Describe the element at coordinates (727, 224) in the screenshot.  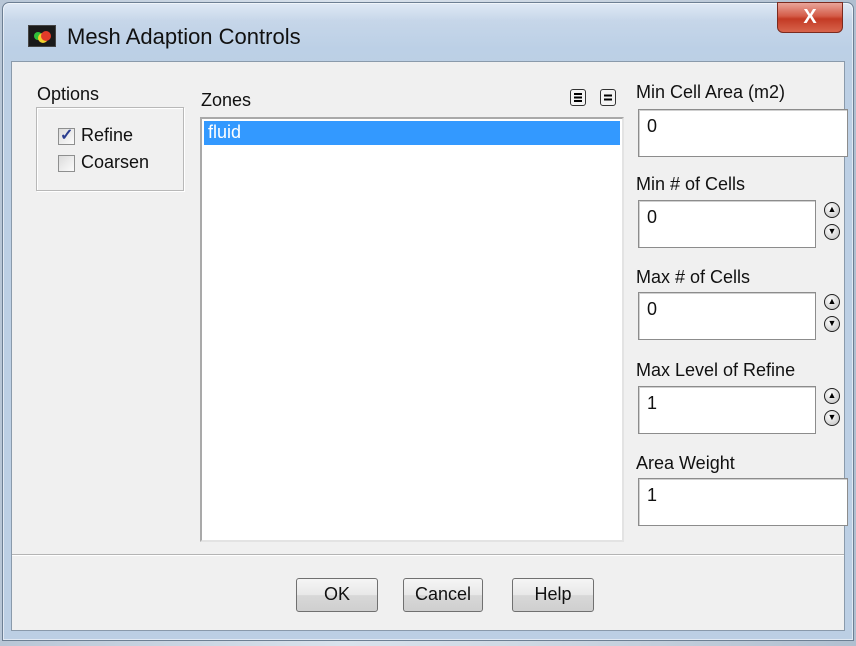
I see `min-cells-input: 0` at that location.